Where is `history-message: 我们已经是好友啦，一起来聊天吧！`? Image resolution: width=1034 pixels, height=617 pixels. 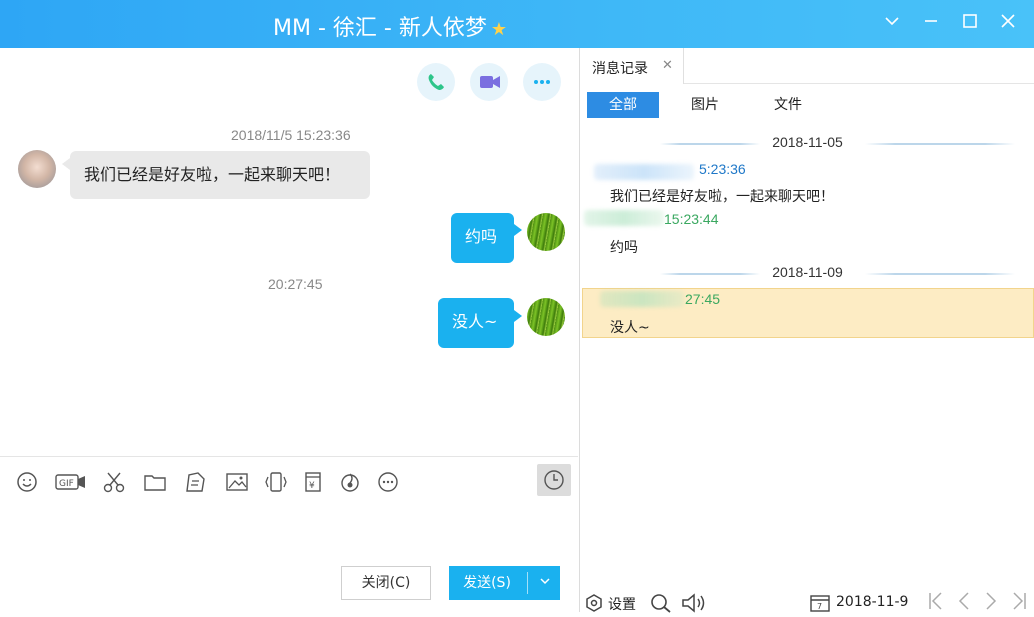
history-message: 我们已经是好友啦，一起来聊天吧！ is located at coordinates (722, 196).